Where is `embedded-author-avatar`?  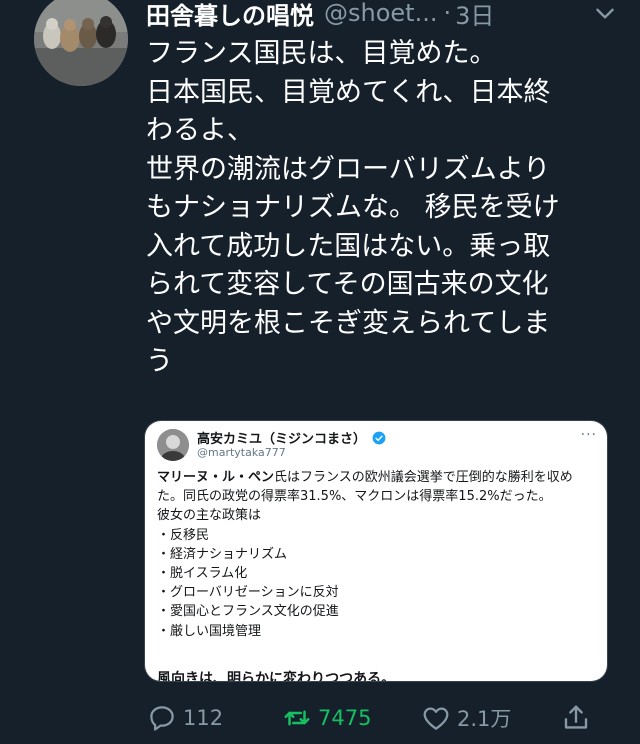 embedded-author-avatar is located at coordinates (173, 445).